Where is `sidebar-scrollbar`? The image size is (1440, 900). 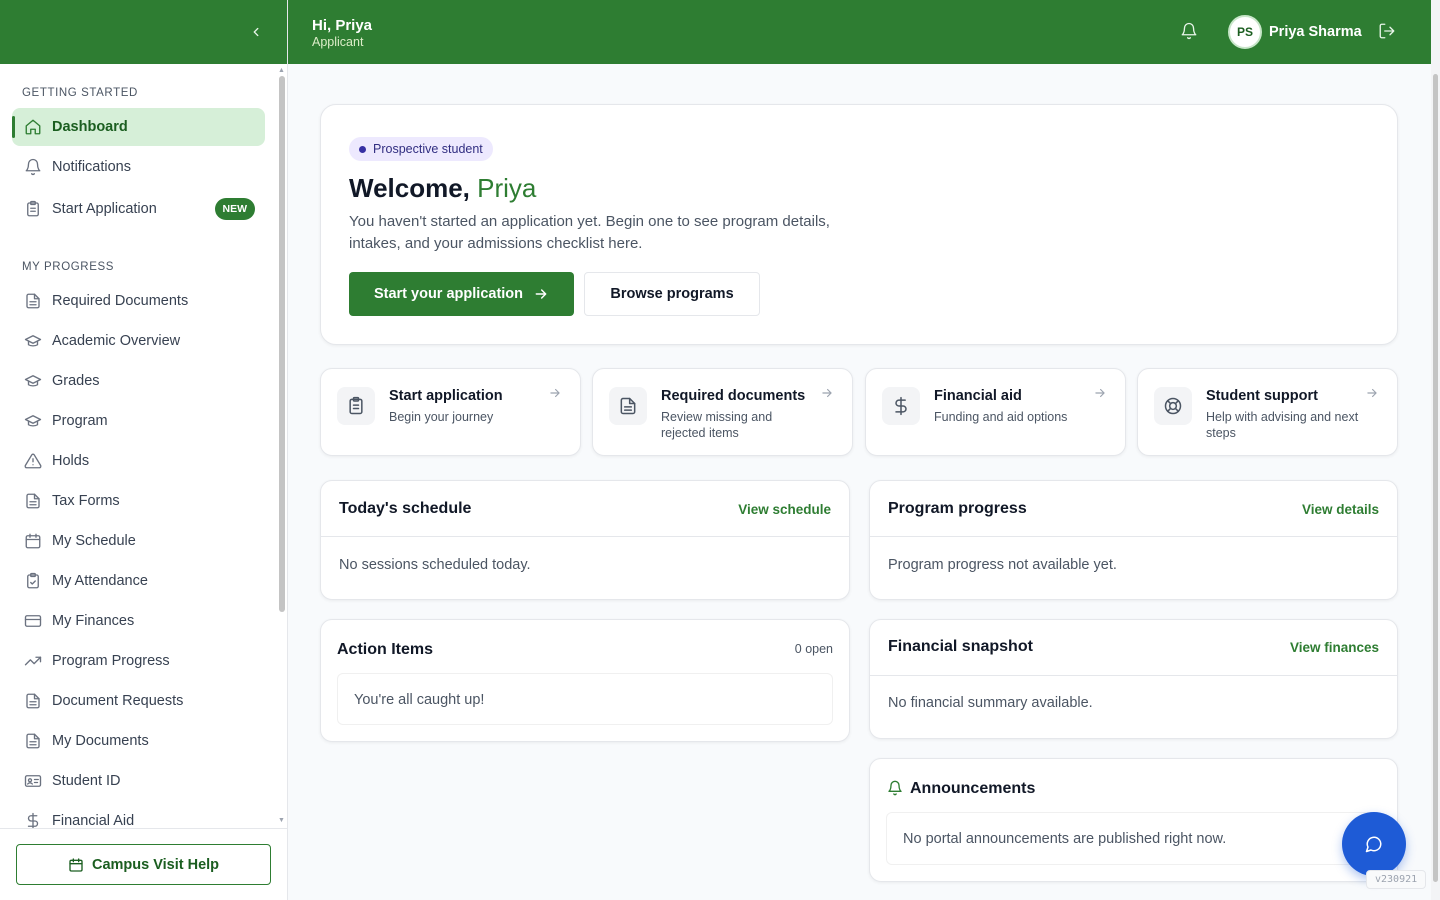
sidebar-scrollbar is located at coordinates (282, 344).